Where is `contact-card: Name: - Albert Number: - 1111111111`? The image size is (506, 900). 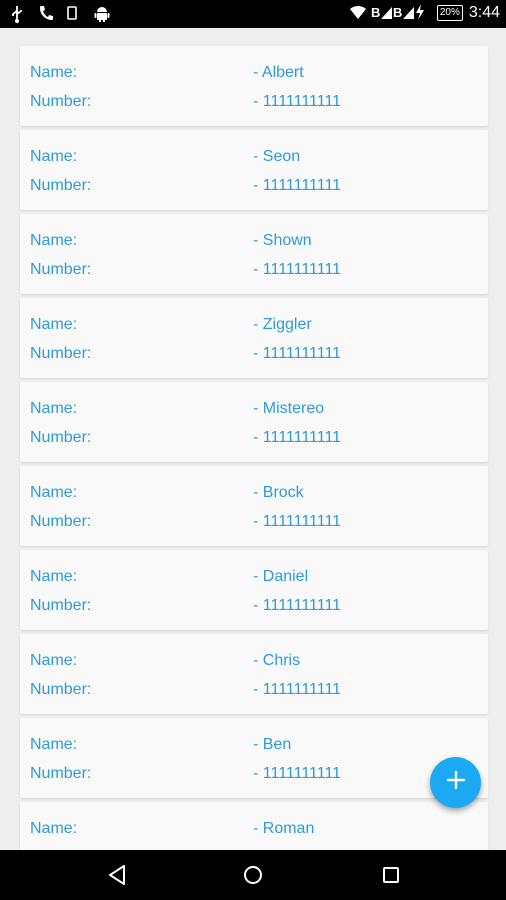 contact-card: Name: - Albert Number: - 1111111111 is located at coordinates (254, 86).